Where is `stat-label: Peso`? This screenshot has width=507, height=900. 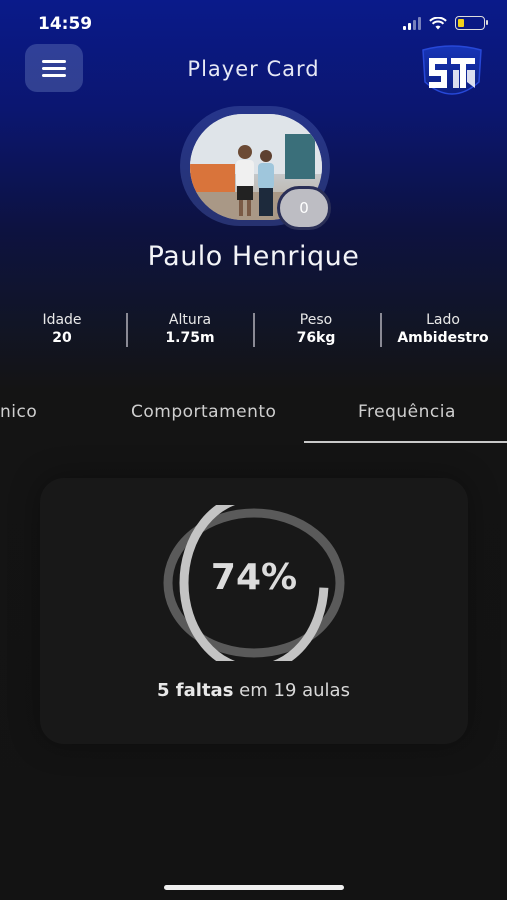
stat-label: Peso is located at coordinates (316, 320).